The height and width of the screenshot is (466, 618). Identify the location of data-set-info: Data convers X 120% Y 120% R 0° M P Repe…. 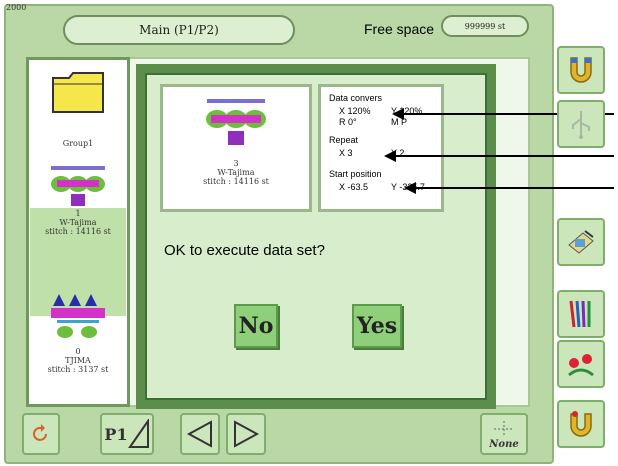
(381, 148).